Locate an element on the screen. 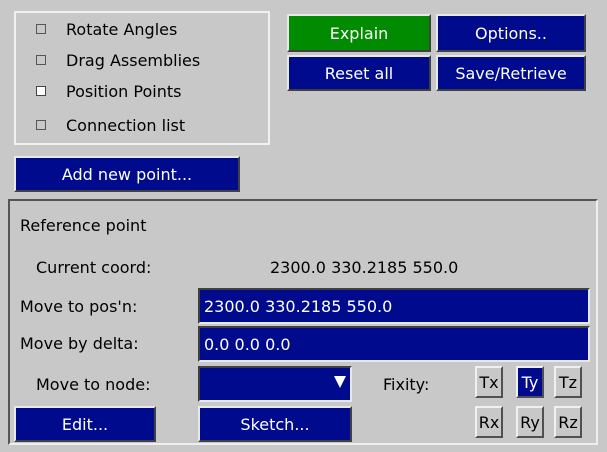 Image resolution: width=607 pixels, height=452 pixels. move-by-delta-label: Move by delta: is located at coordinates (79, 343).